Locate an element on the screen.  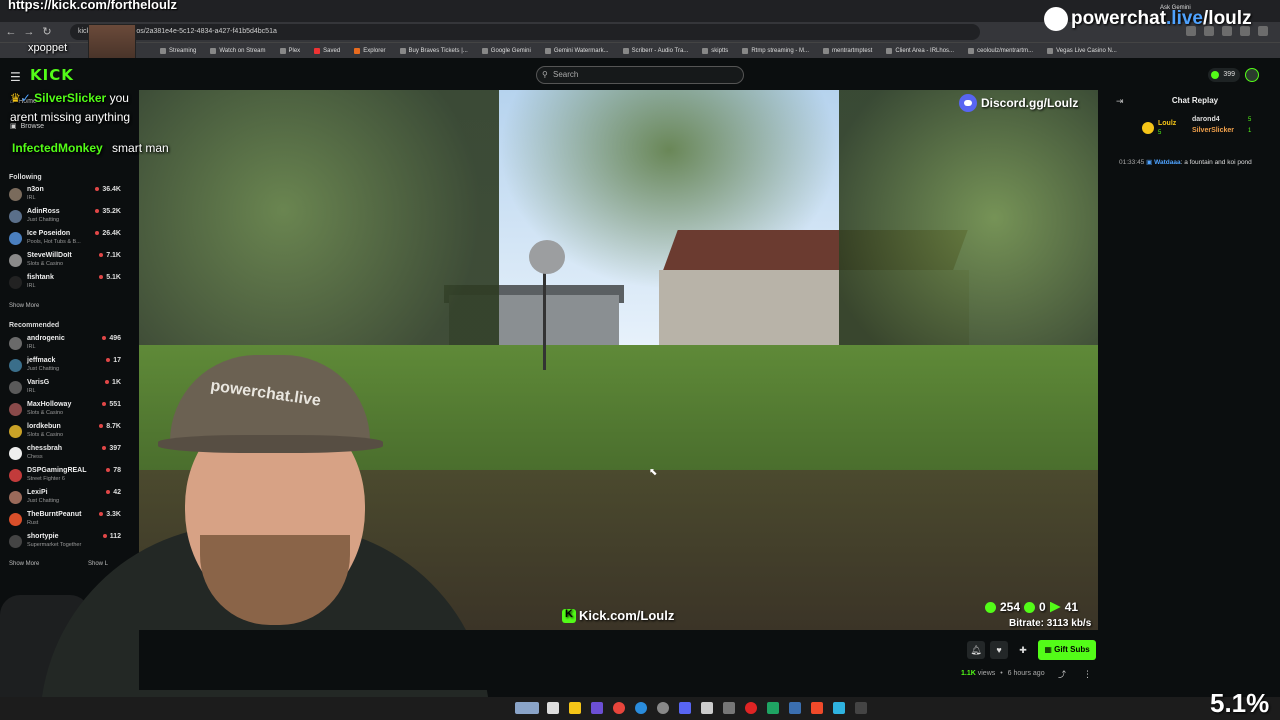
brave-icon is located at coordinates (817, 708).